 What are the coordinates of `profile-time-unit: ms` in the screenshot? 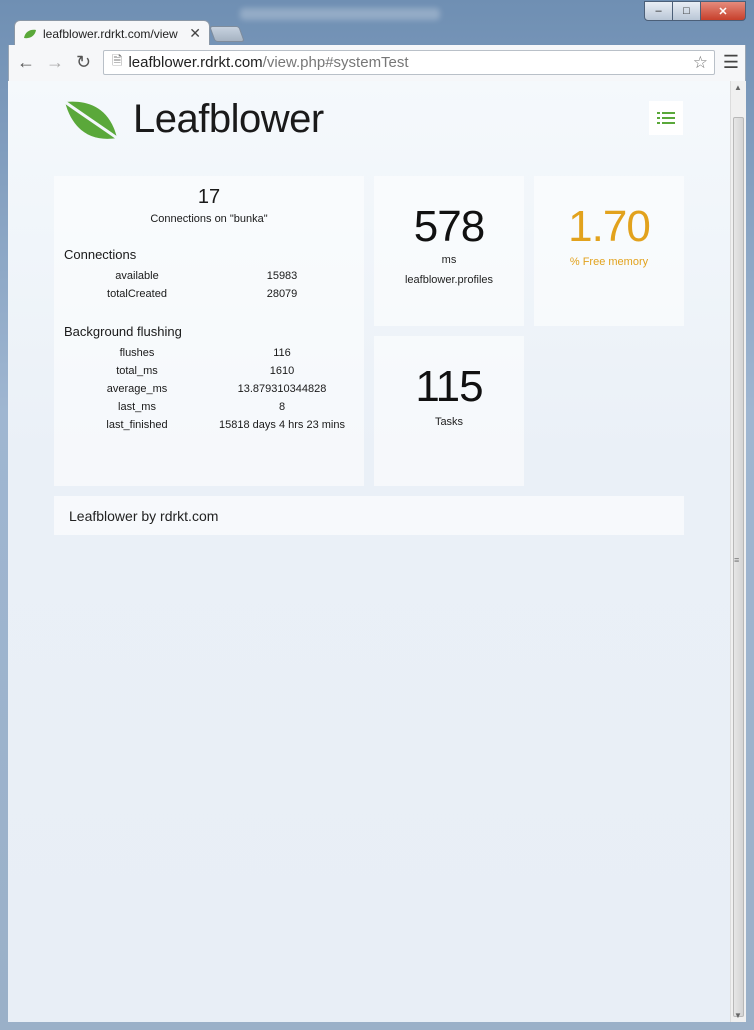 It's located at (449, 260).